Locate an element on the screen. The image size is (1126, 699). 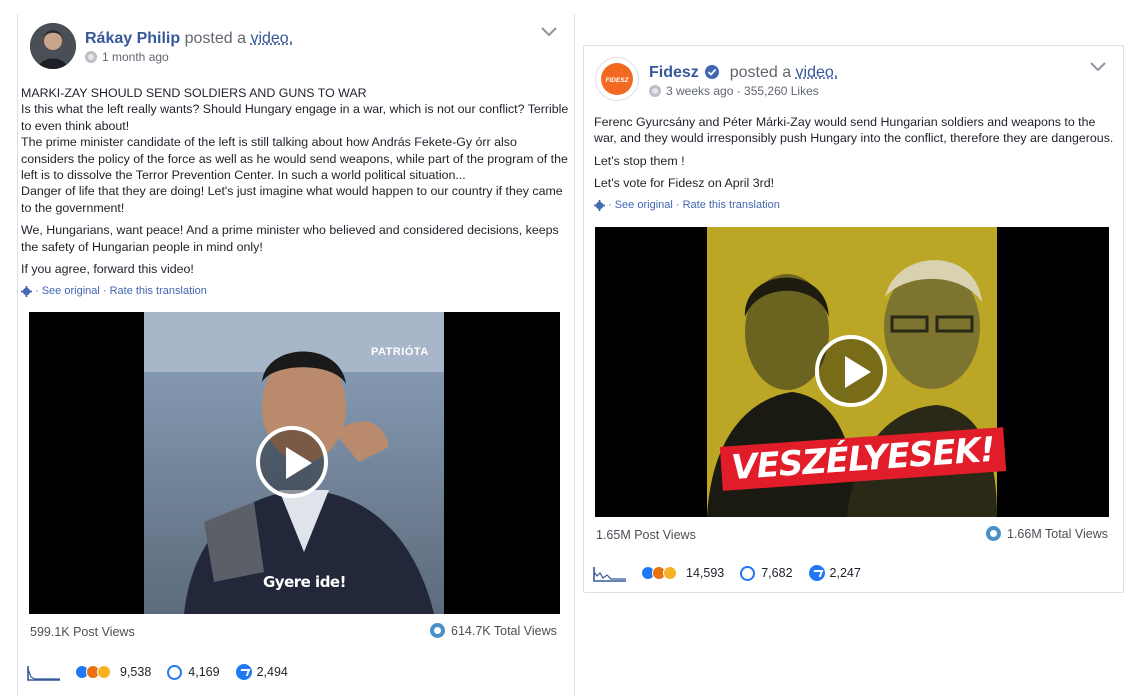
total-views: 1.66M Total Views is located at coordinates (1047, 533).